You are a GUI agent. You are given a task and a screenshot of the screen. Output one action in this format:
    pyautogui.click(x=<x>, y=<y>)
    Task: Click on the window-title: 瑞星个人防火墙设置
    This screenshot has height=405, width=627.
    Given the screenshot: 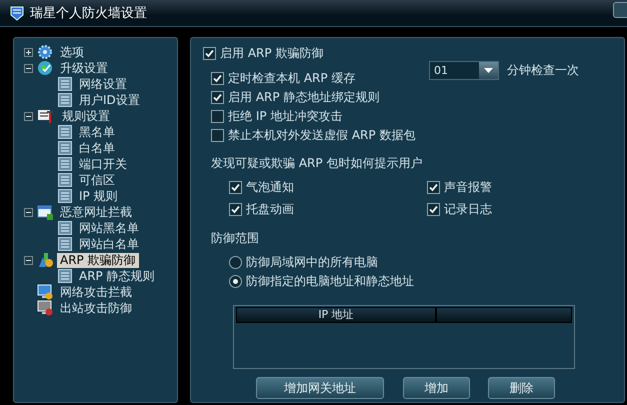 What is the action you would take?
    pyautogui.click(x=88, y=13)
    